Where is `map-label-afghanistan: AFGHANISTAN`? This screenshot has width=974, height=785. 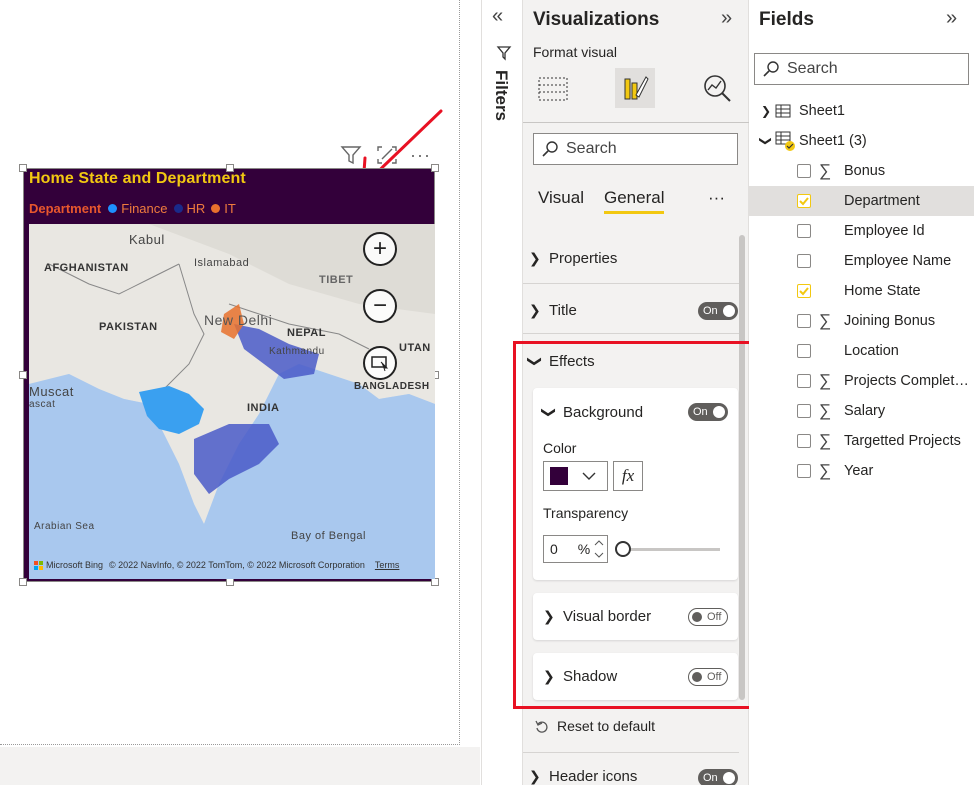 map-label-afghanistan: AFGHANISTAN is located at coordinates (86, 268).